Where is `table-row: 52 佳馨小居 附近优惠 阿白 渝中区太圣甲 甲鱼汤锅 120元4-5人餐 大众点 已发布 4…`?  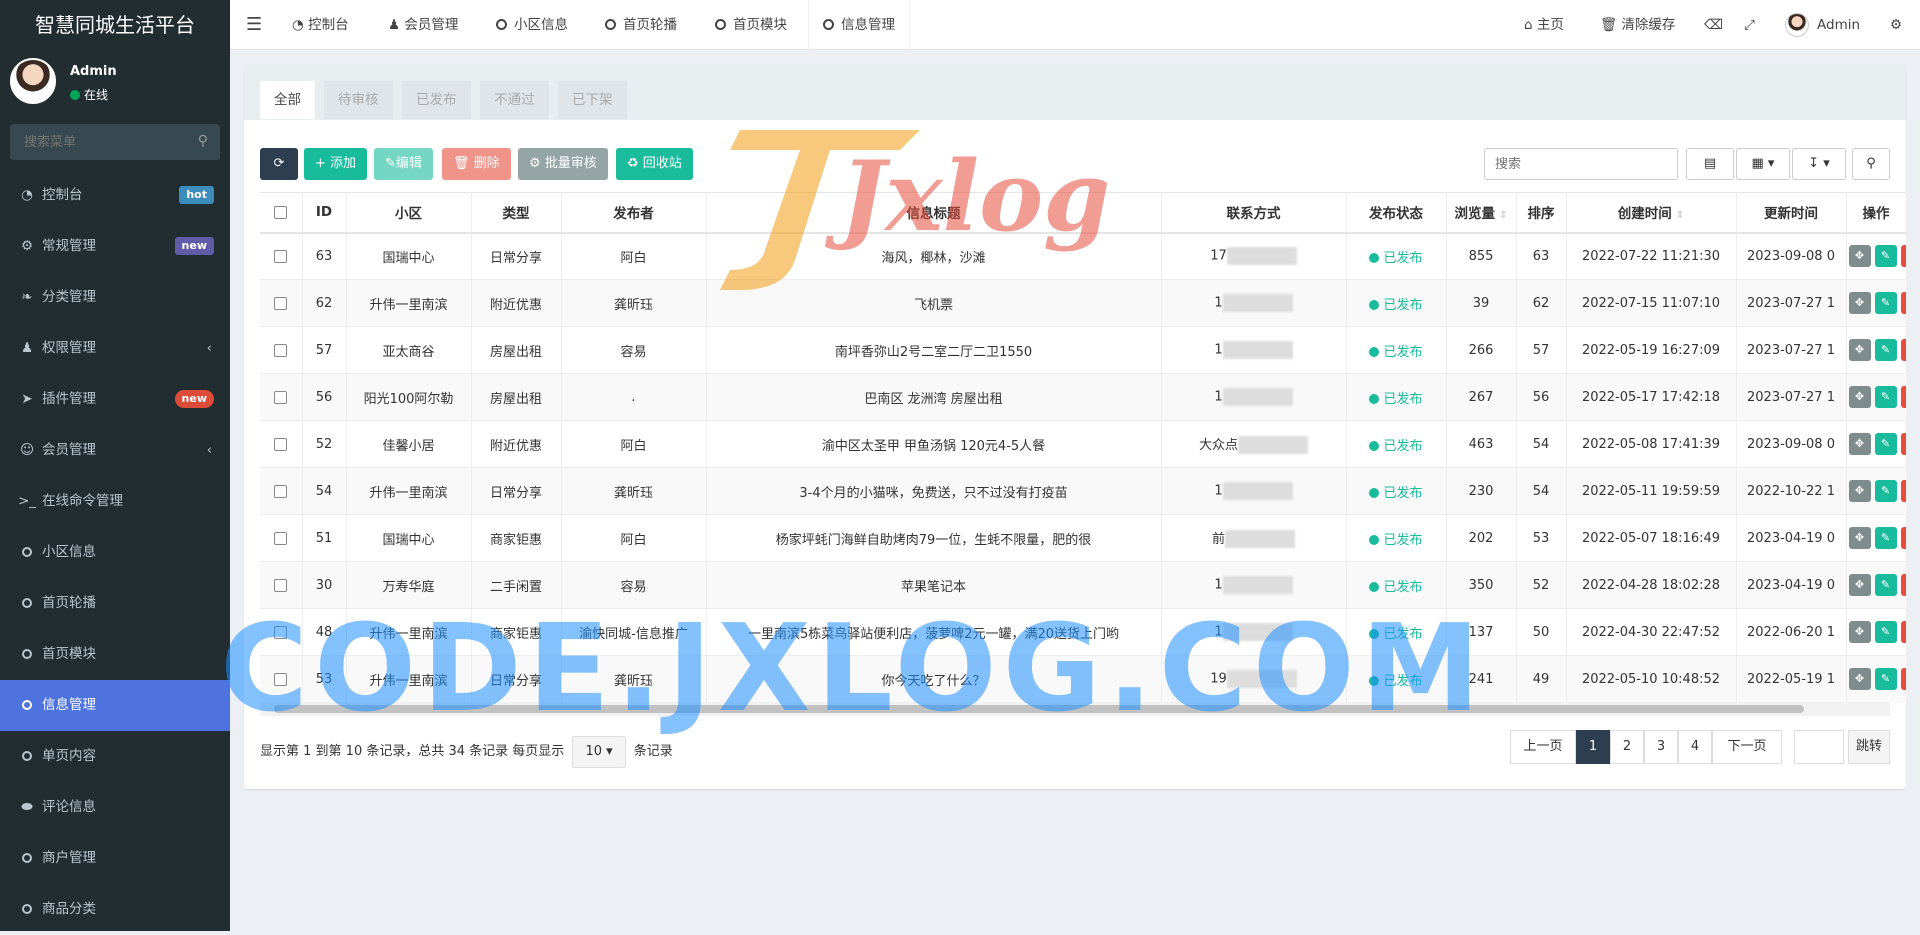
table-row: 52 佳馨小居 附近优惠 阿白 渝中区太圣甲 甲鱼汤锅 120元4-5人餐 大众点 已发布 4… is located at coordinates (1083, 444).